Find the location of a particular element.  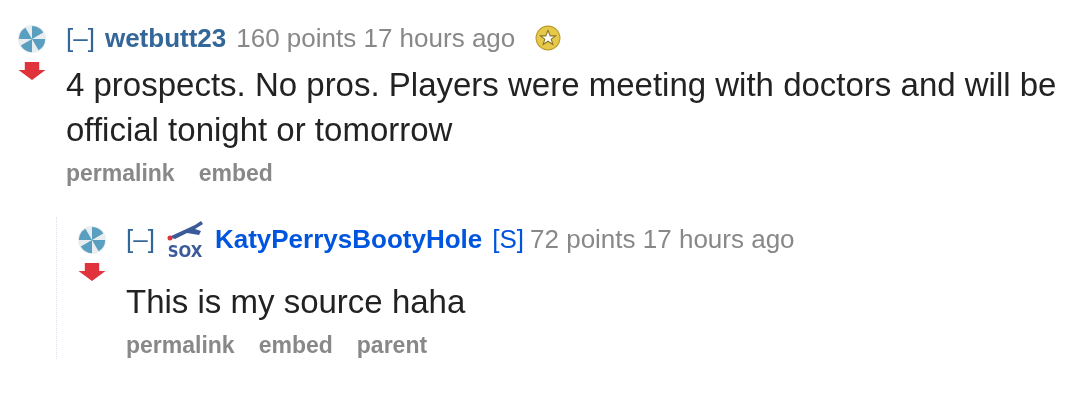

comment-action-link: parent is located at coordinates (392, 345).